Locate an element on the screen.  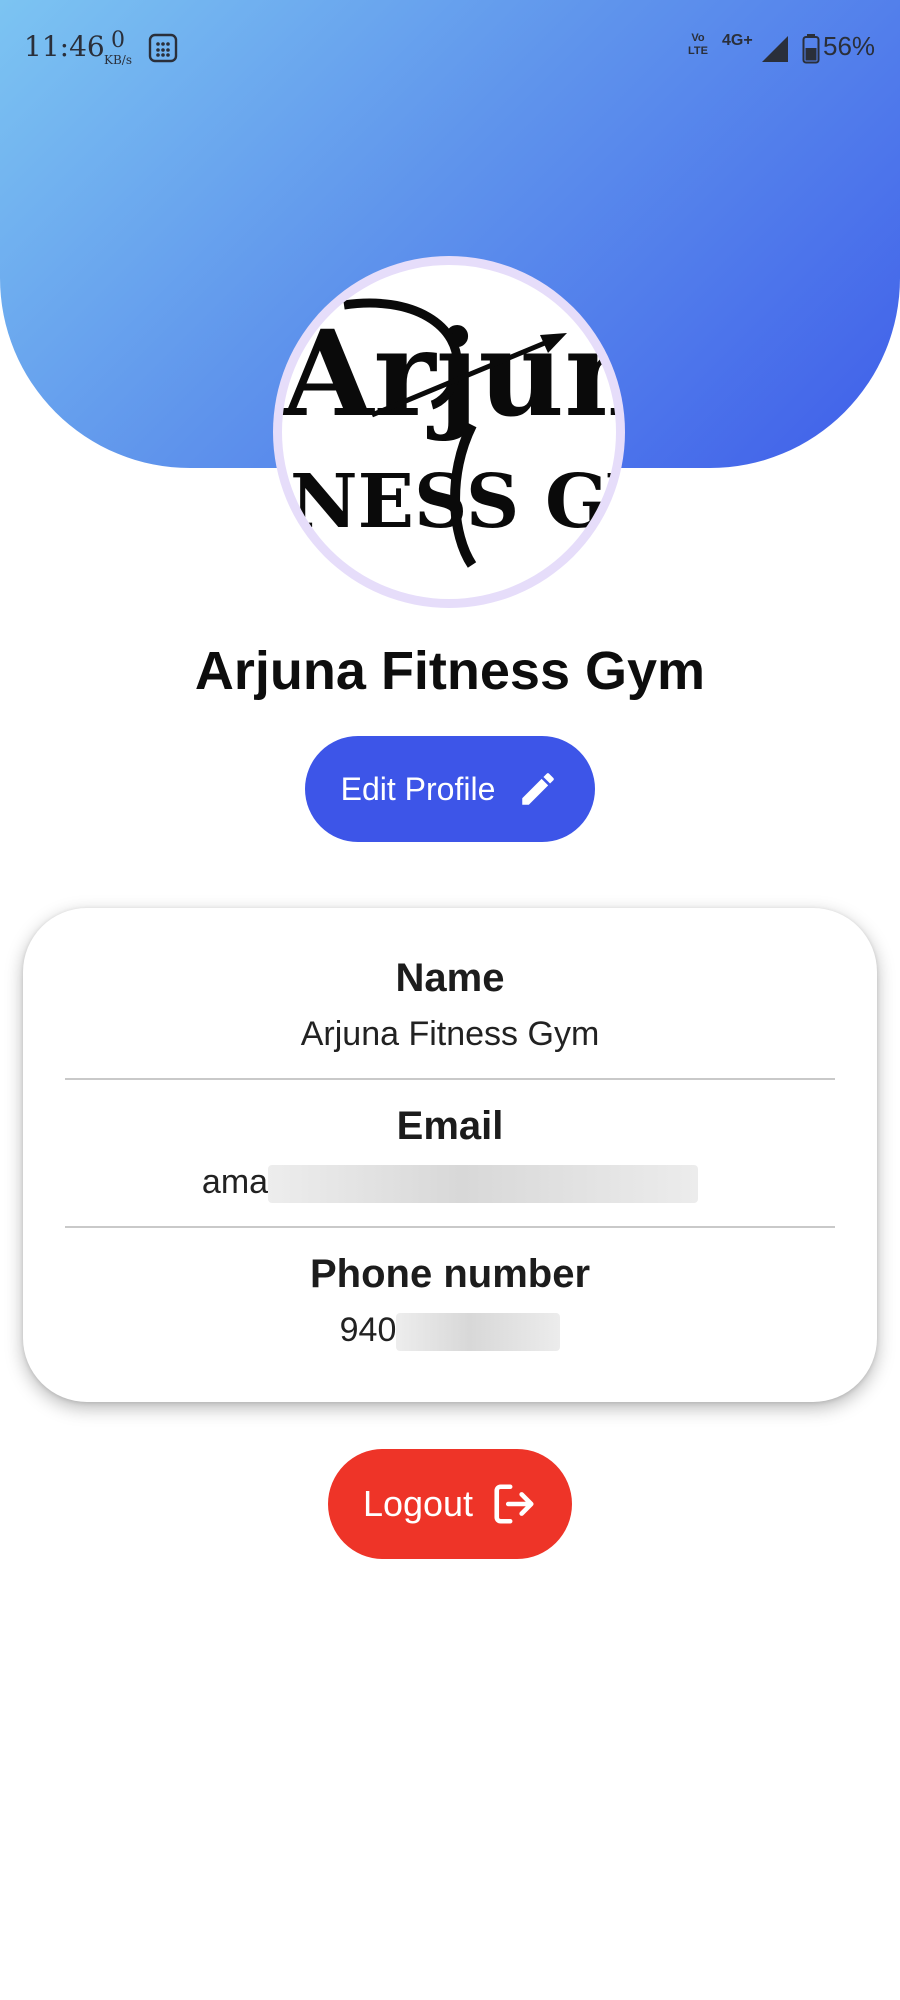
network-speed-value: 0 is located at coordinates (118, 40).